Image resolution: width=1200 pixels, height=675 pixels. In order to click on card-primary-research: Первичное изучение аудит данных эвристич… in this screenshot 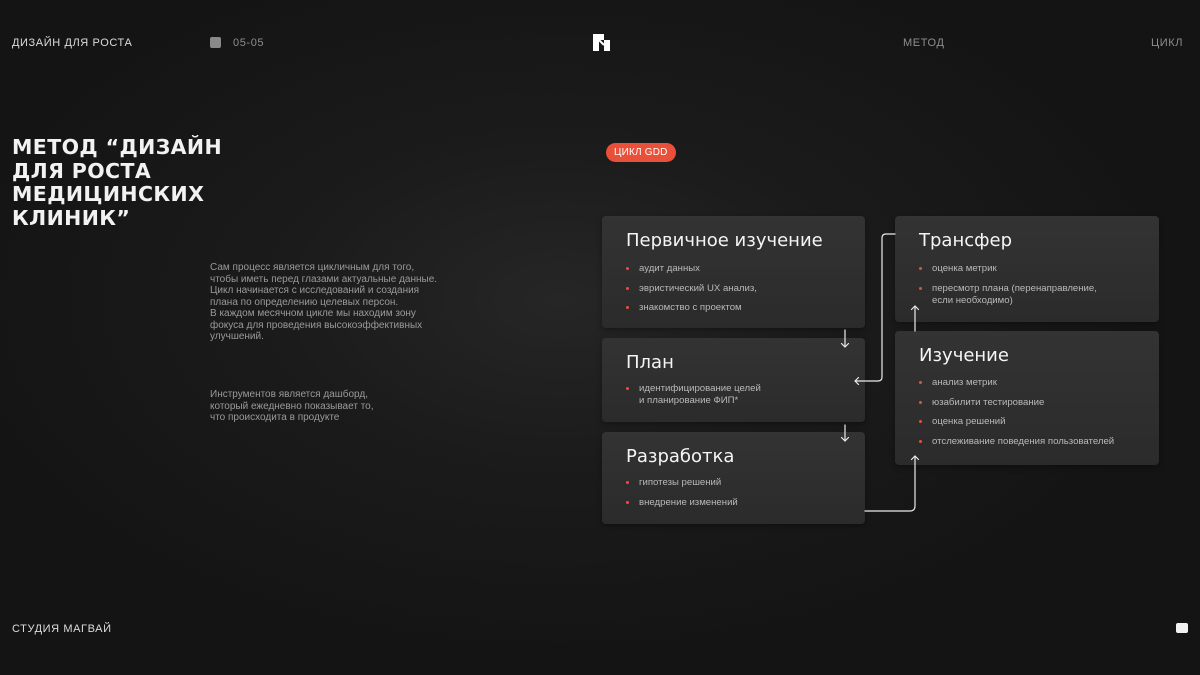, I will do `click(733, 272)`.